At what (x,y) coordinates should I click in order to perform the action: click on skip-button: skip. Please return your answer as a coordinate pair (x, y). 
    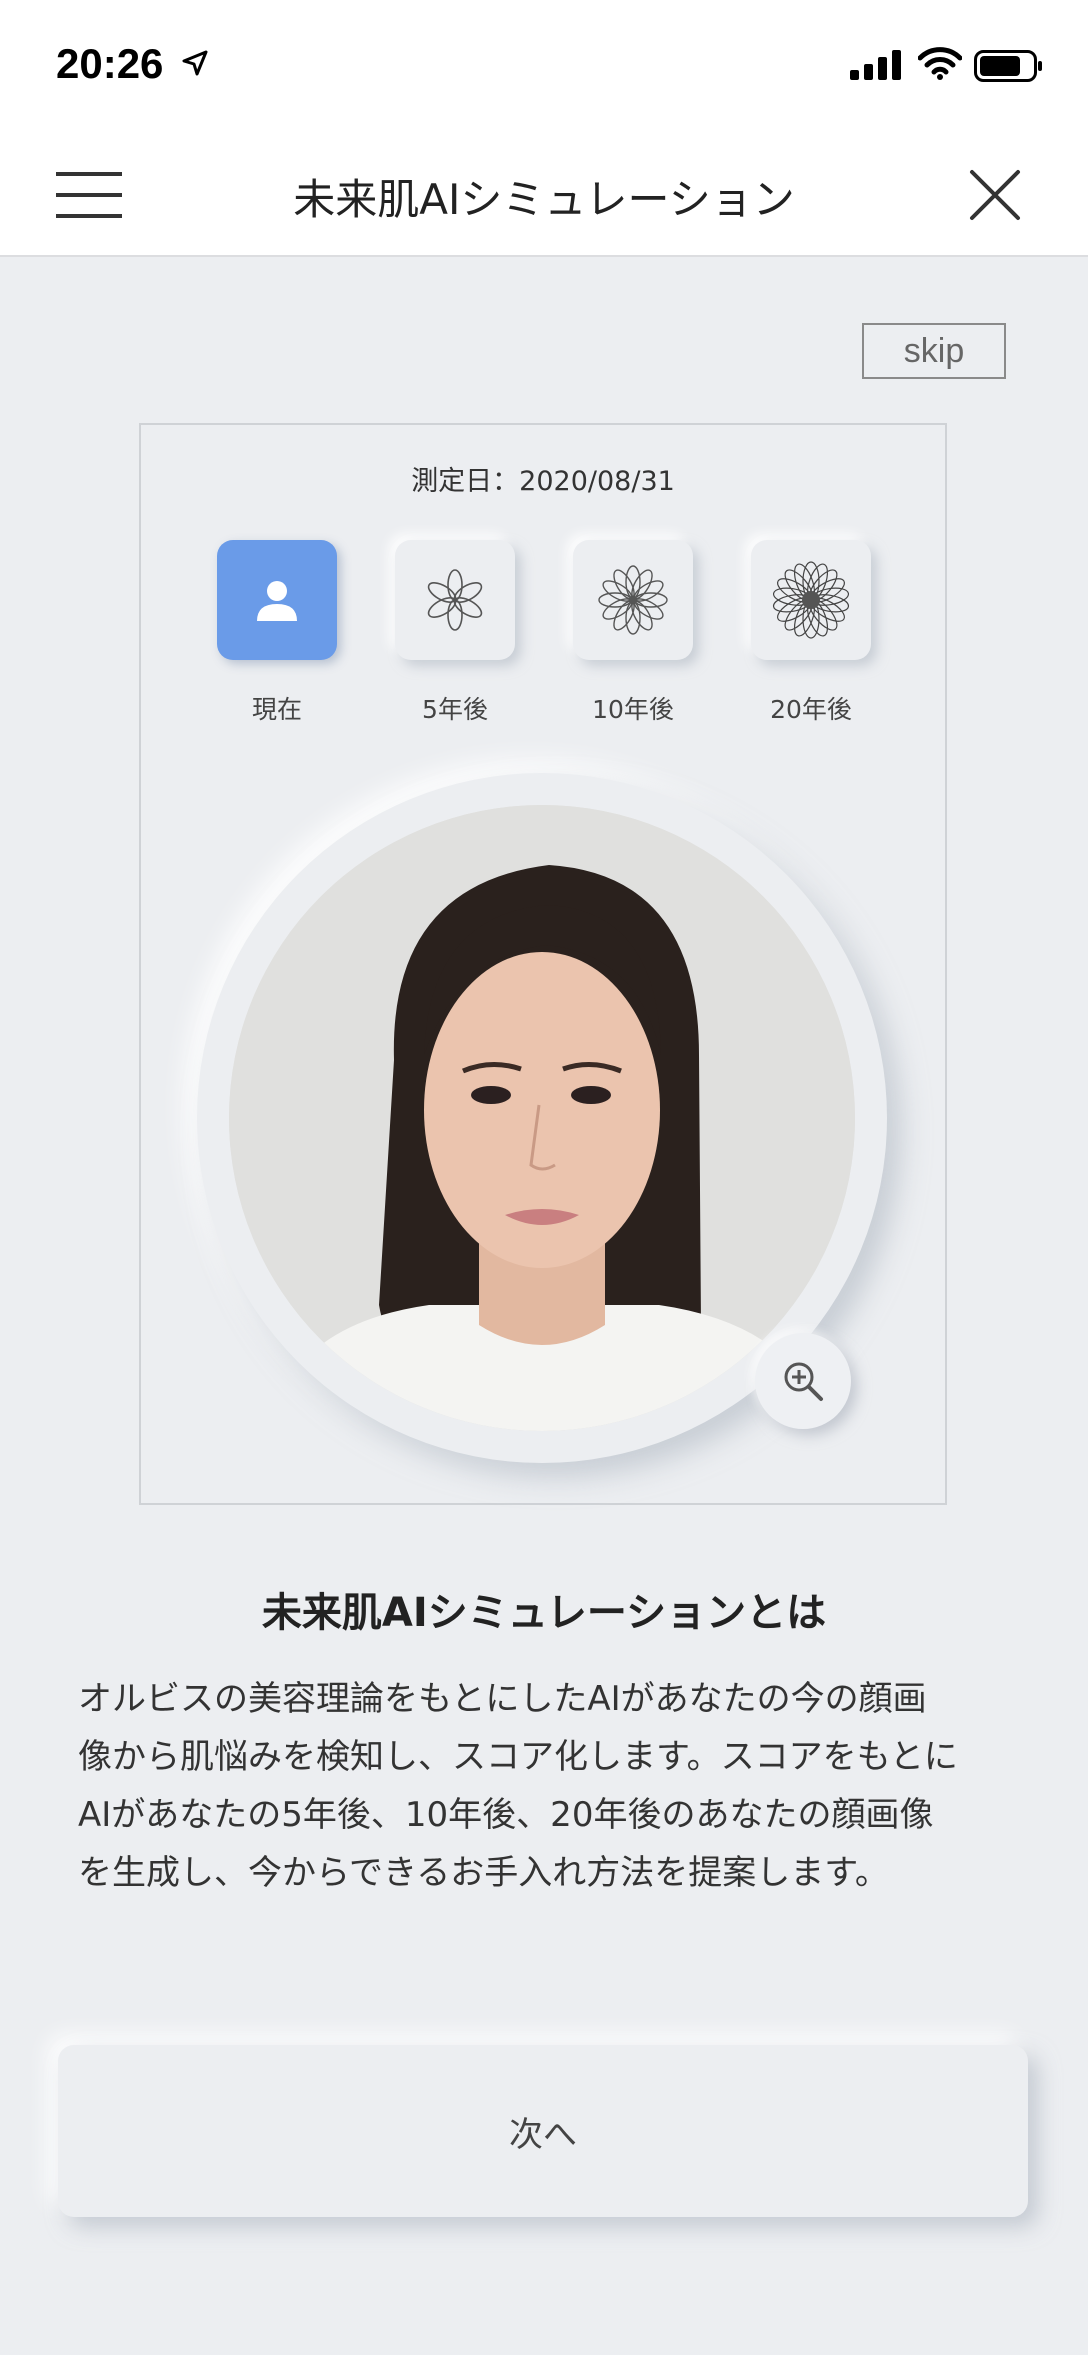
    Looking at the image, I should click on (934, 351).